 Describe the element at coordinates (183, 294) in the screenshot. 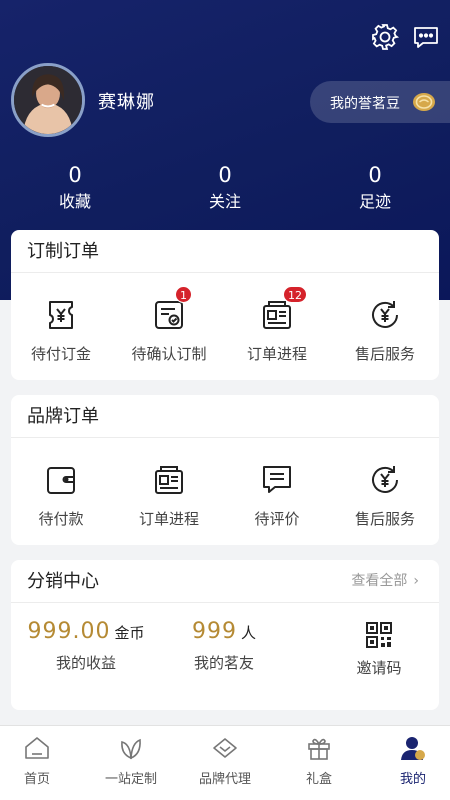

I see `notification-badge: 1` at that location.